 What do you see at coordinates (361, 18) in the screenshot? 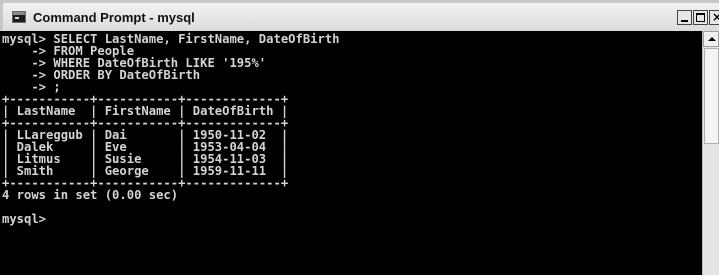
I see `title-bar: Command Prompt - mysql` at bounding box center [361, 18].